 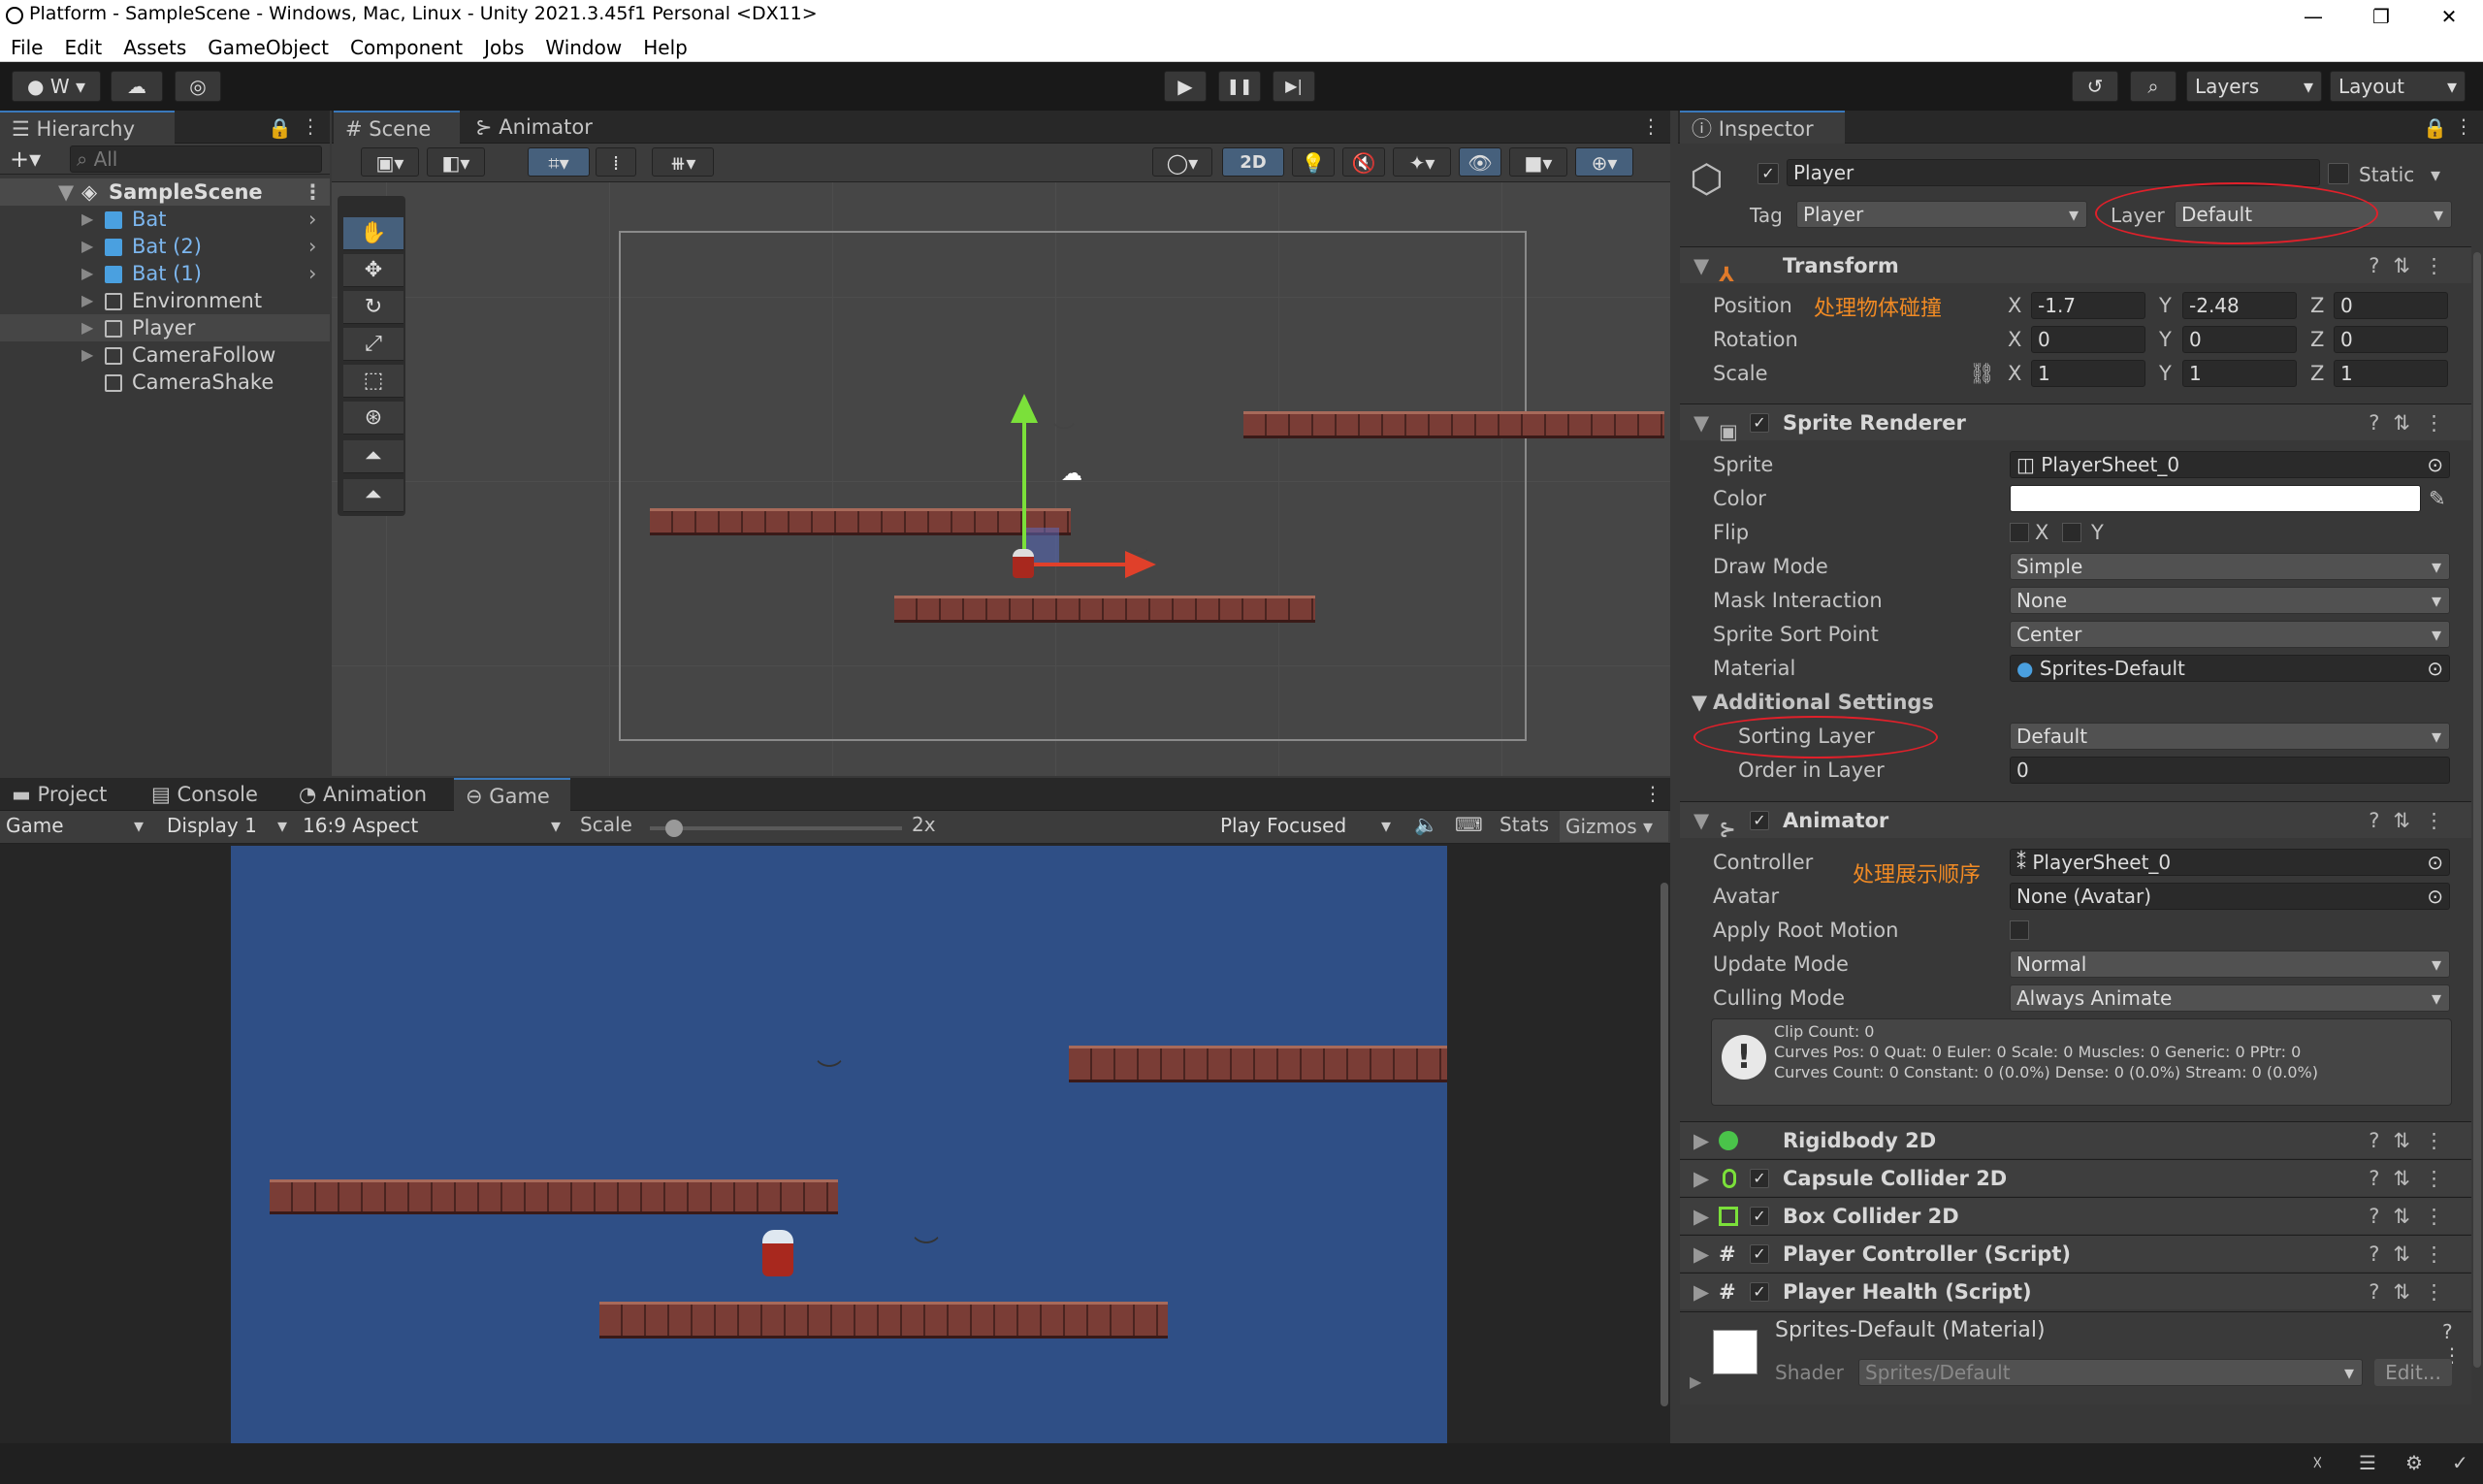 What do you see at coordinates (373, 419) in the screenshot?
I see `transform-tool-icon: ⊛` at bounding box center [373, 419].